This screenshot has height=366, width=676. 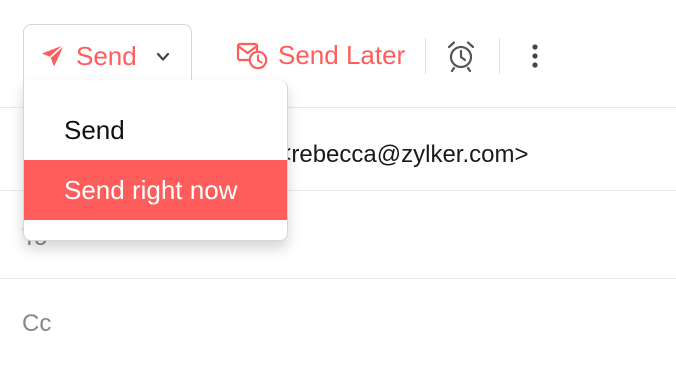 I want to click on row-separator, so click(x=338, y=278).